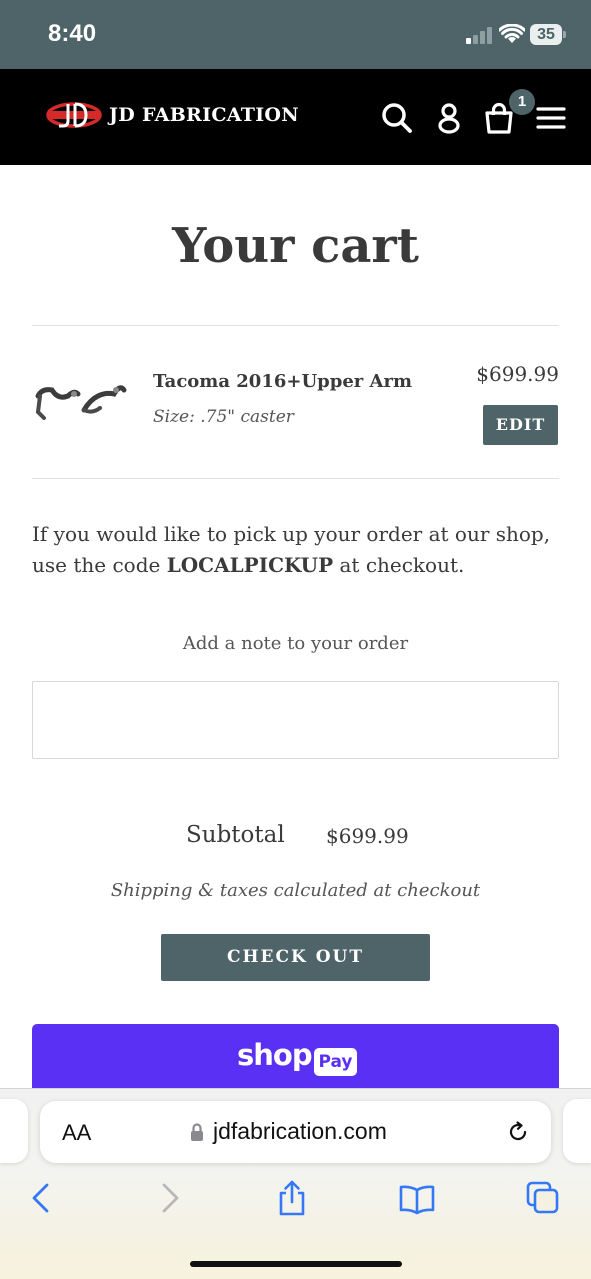 The width and height of the screenshot is (591, 1279). What do you see at coordinates (223, 417) in the screenshot?
I see `product-variant: Size: .75" caster` at bounding box center [223, 417].